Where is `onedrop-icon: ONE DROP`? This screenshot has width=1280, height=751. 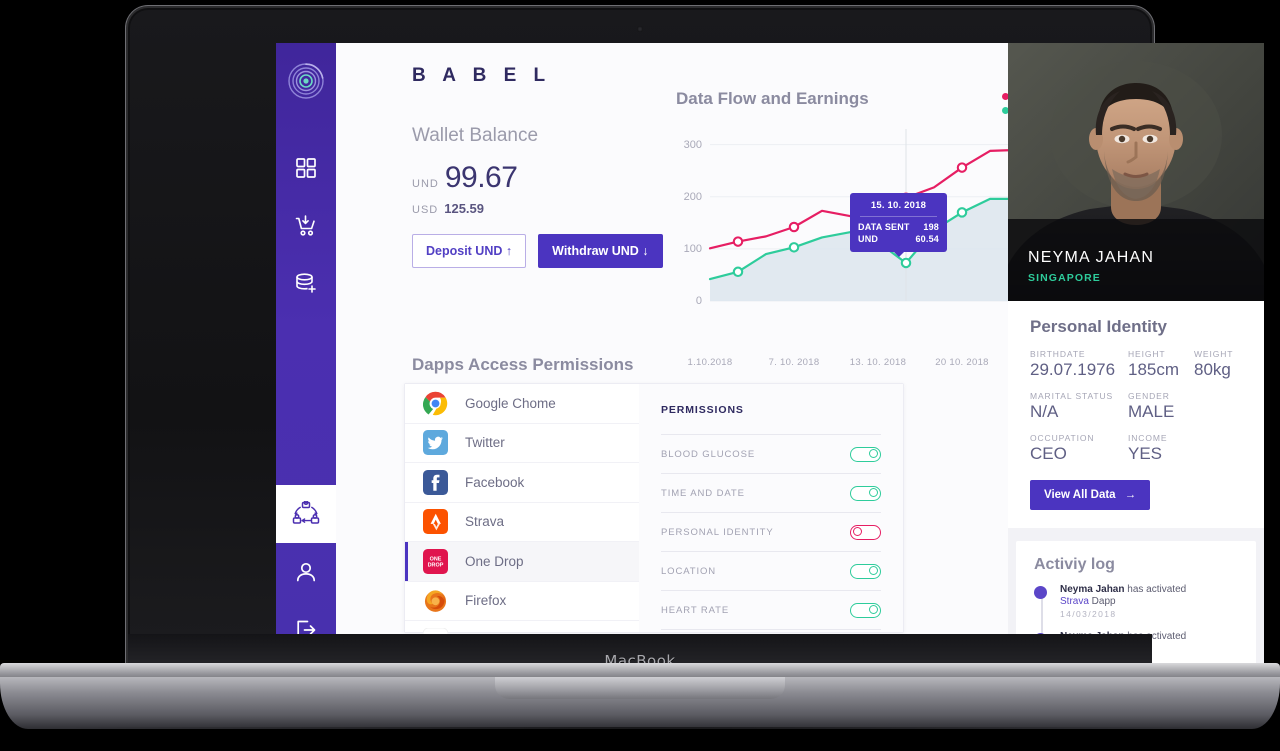
onedrop-icon: ONE DROP is located at coordinates (435, 561).